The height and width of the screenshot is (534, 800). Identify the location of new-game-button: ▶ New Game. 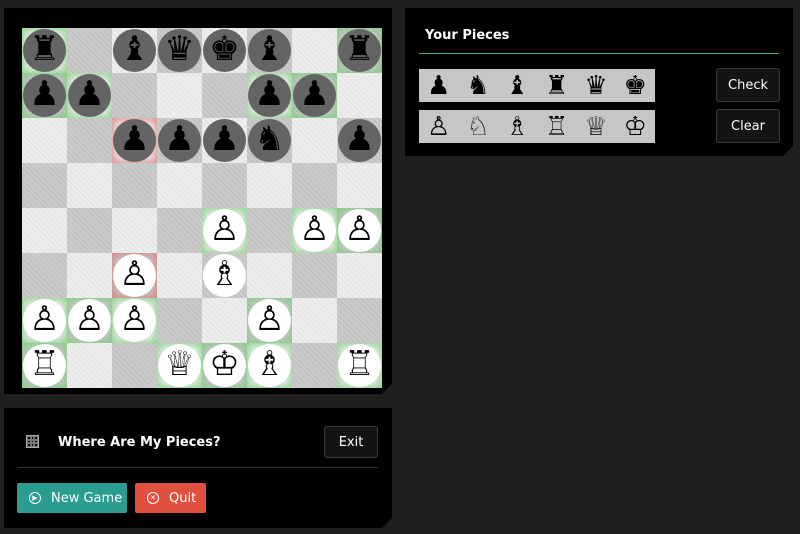
(72, 498).